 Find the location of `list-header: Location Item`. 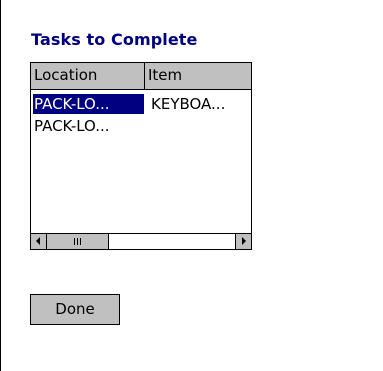

list-header: Location Item is located at coordinates (141, 76).